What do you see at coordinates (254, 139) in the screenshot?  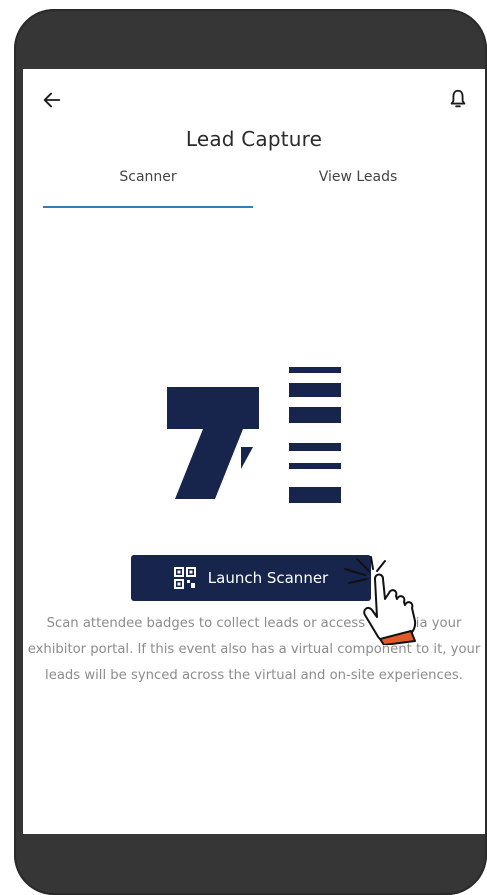 I see `page-title: Lead Capture` at bounding box center [254, 139].